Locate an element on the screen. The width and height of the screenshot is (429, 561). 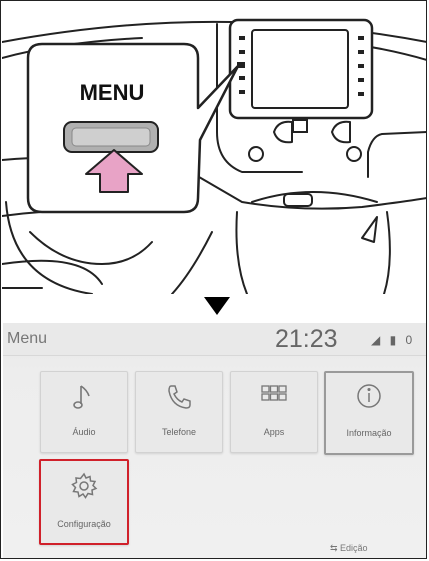
screen-title: Menu is located at coordinates (27, 338).